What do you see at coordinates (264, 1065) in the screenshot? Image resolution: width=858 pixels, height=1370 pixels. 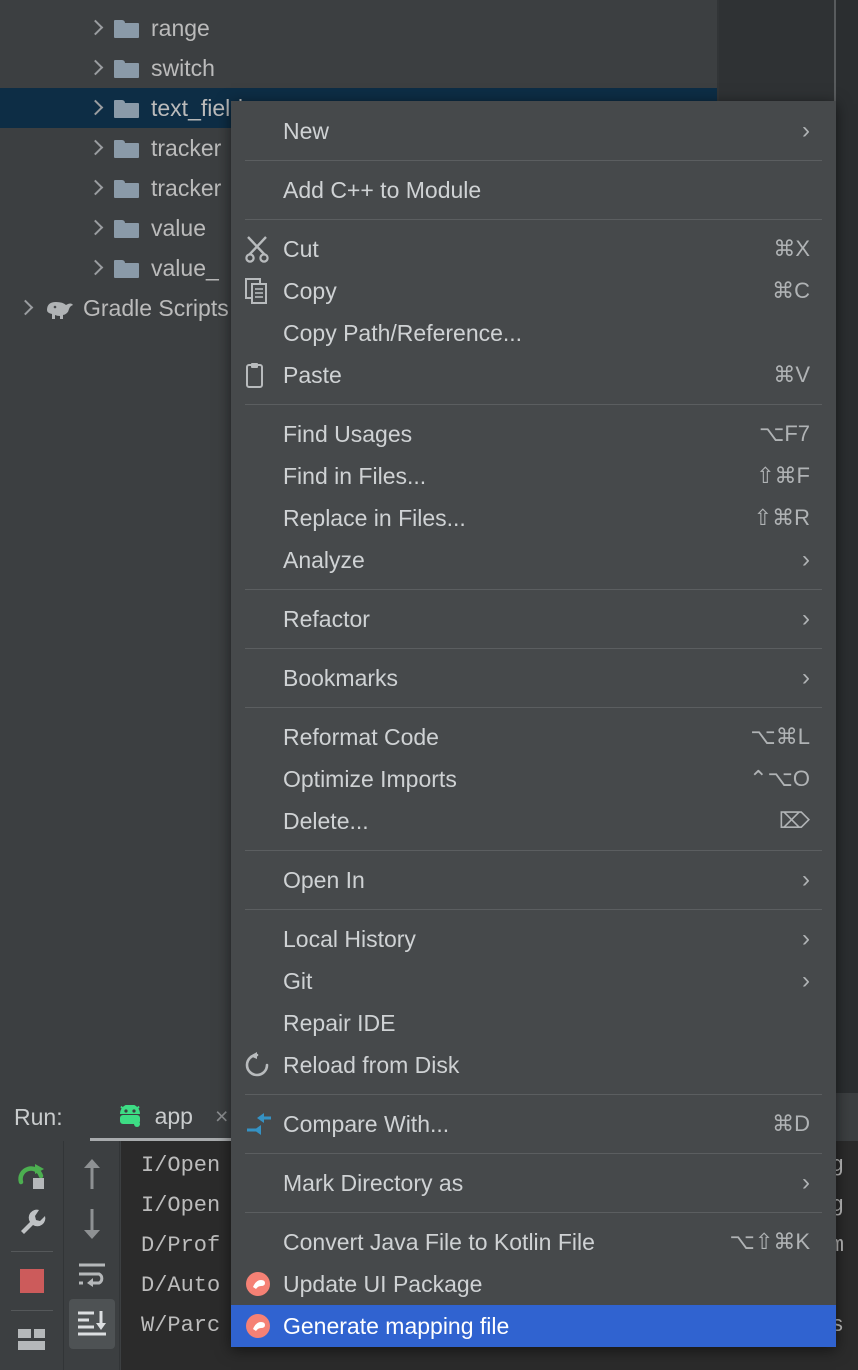 I see `refresh-icon` at bounding box center [264, 1065].